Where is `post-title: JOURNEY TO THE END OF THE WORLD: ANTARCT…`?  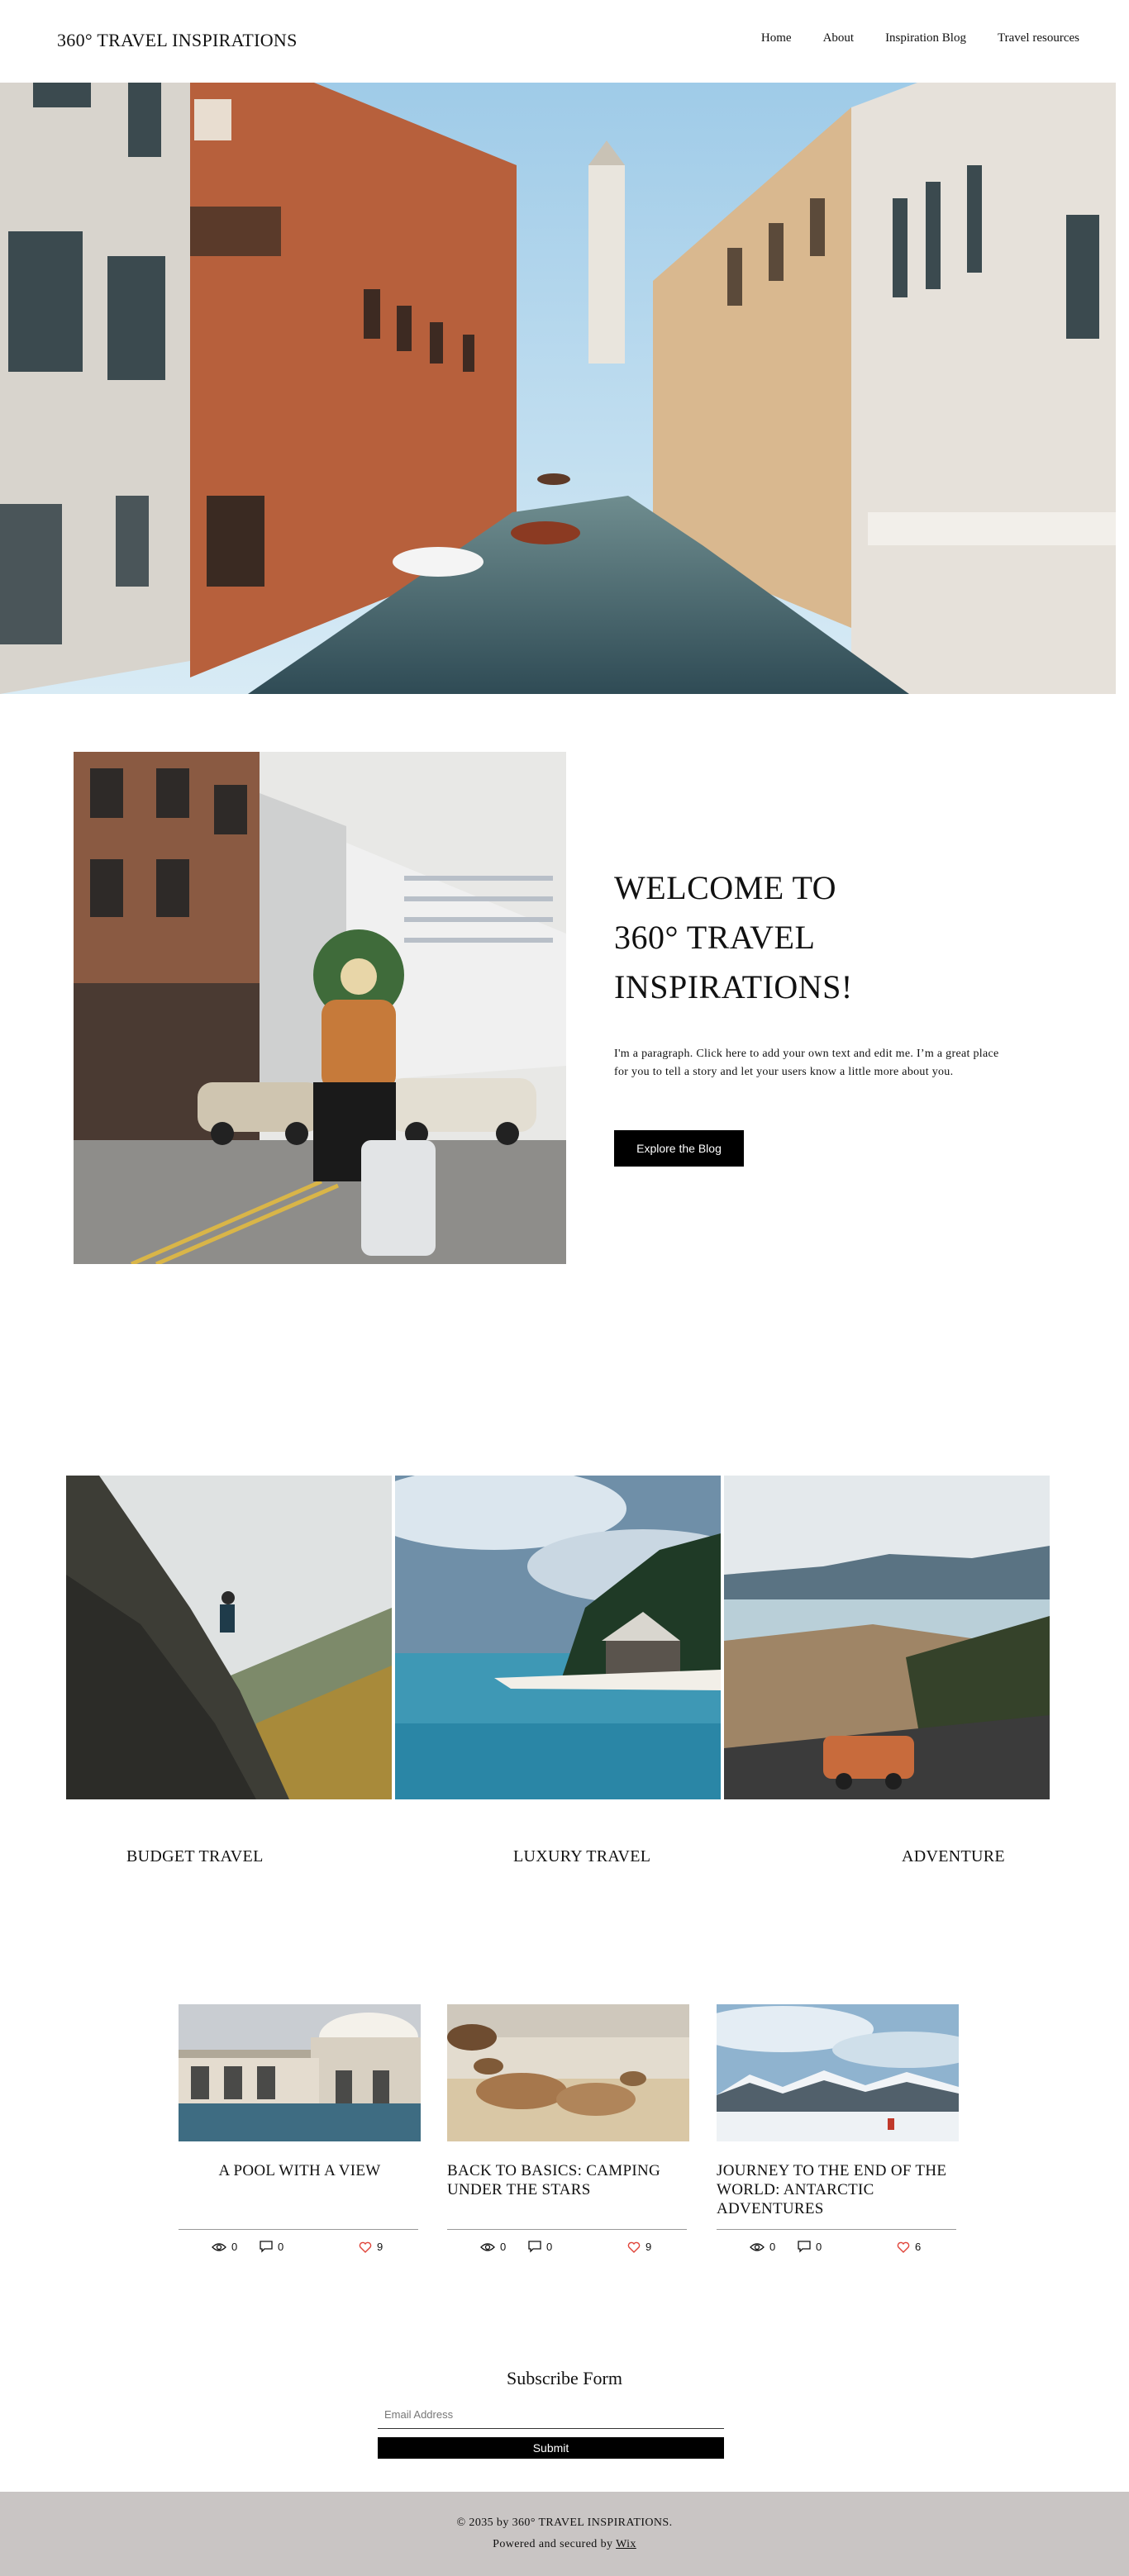 post-title: JOURNEY TO THE END OF THE WORLD: ANTARCT… is located at coordinates (838, 2189).